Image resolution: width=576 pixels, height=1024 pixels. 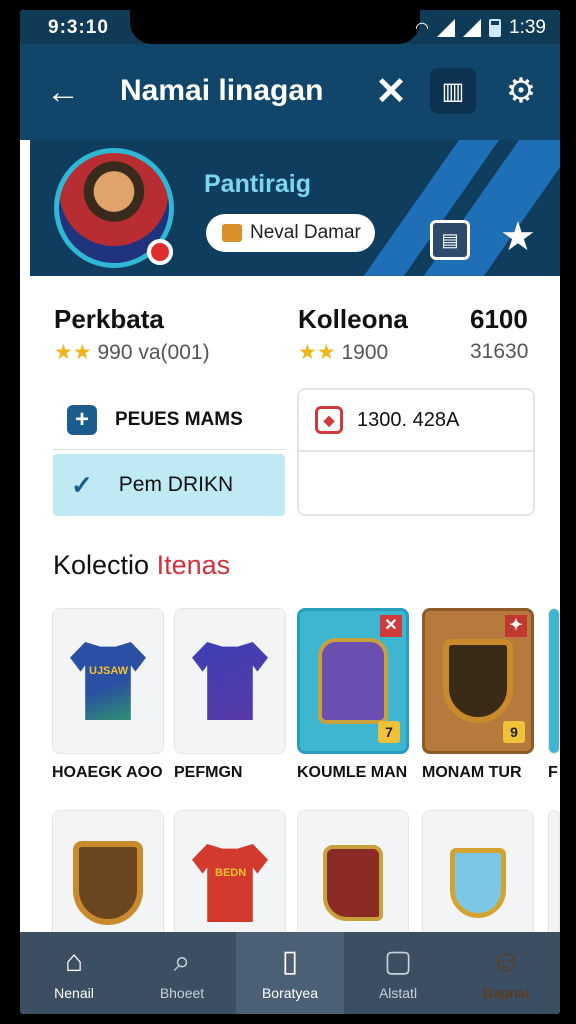 I want to click on stat-left-value: 990 va(001), so click(x=153, y=352).